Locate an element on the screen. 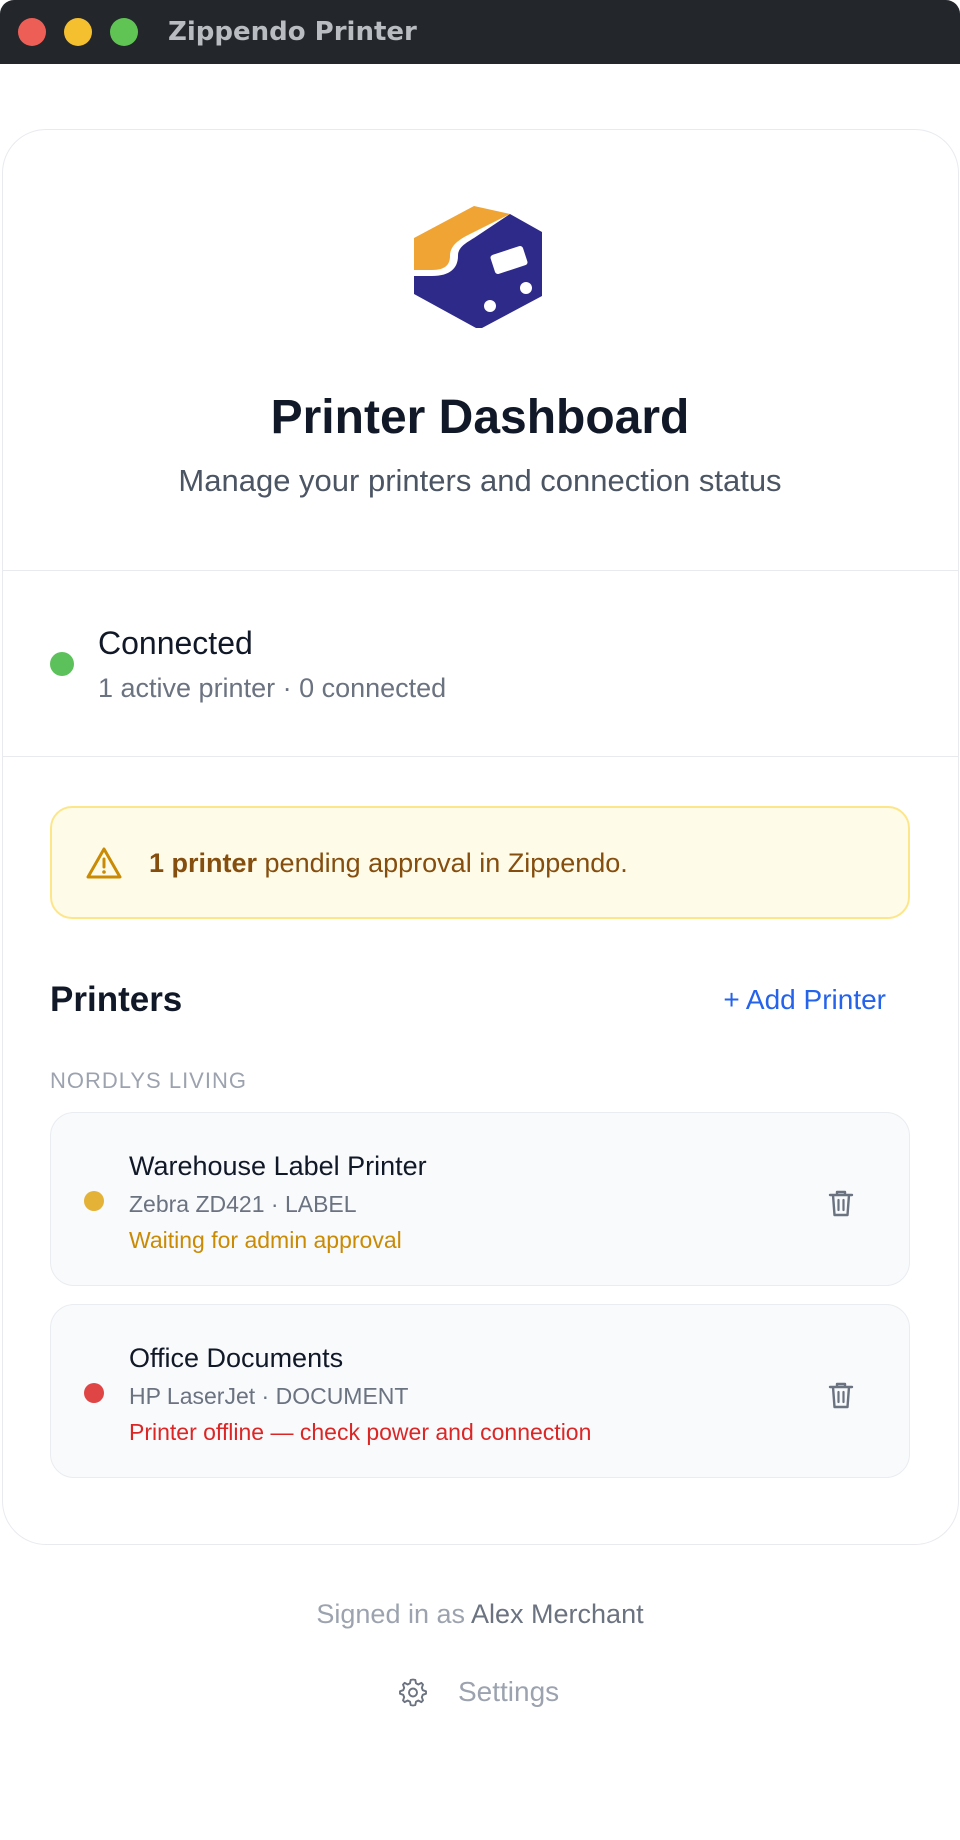  pending-approval-alert: 1 printer pending approval in Zippendo. is located at coordinates (480, 862).